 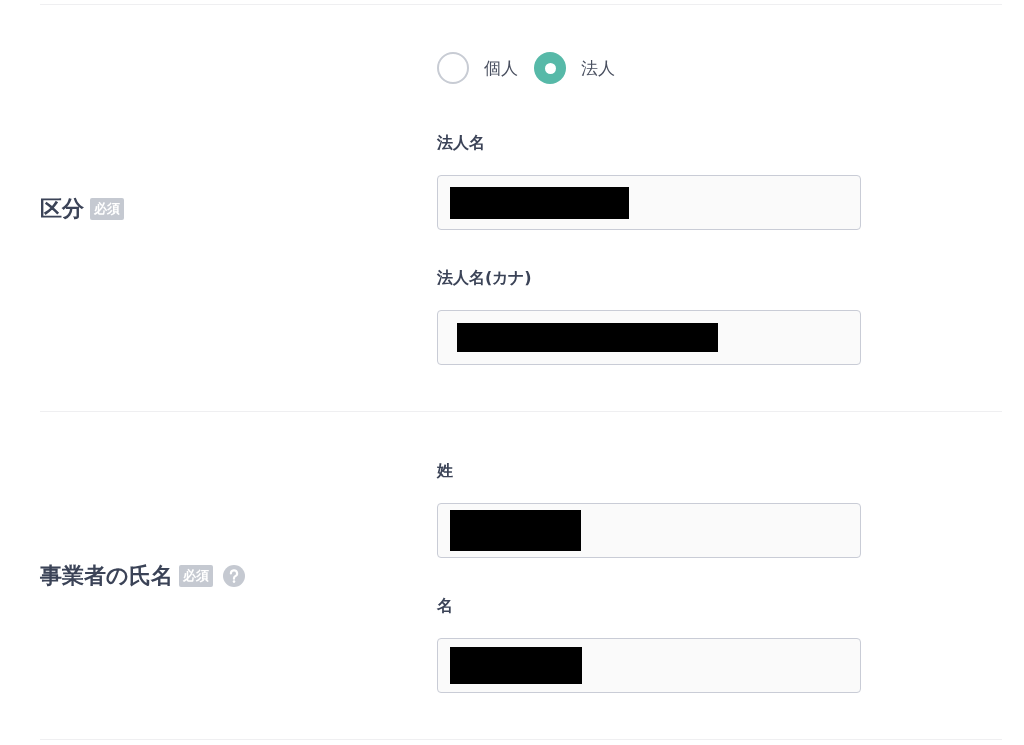 What do you see at coordinates (445, 606) in the screenshot?
I see `field-label: 名` at bounding box center [445, 606].